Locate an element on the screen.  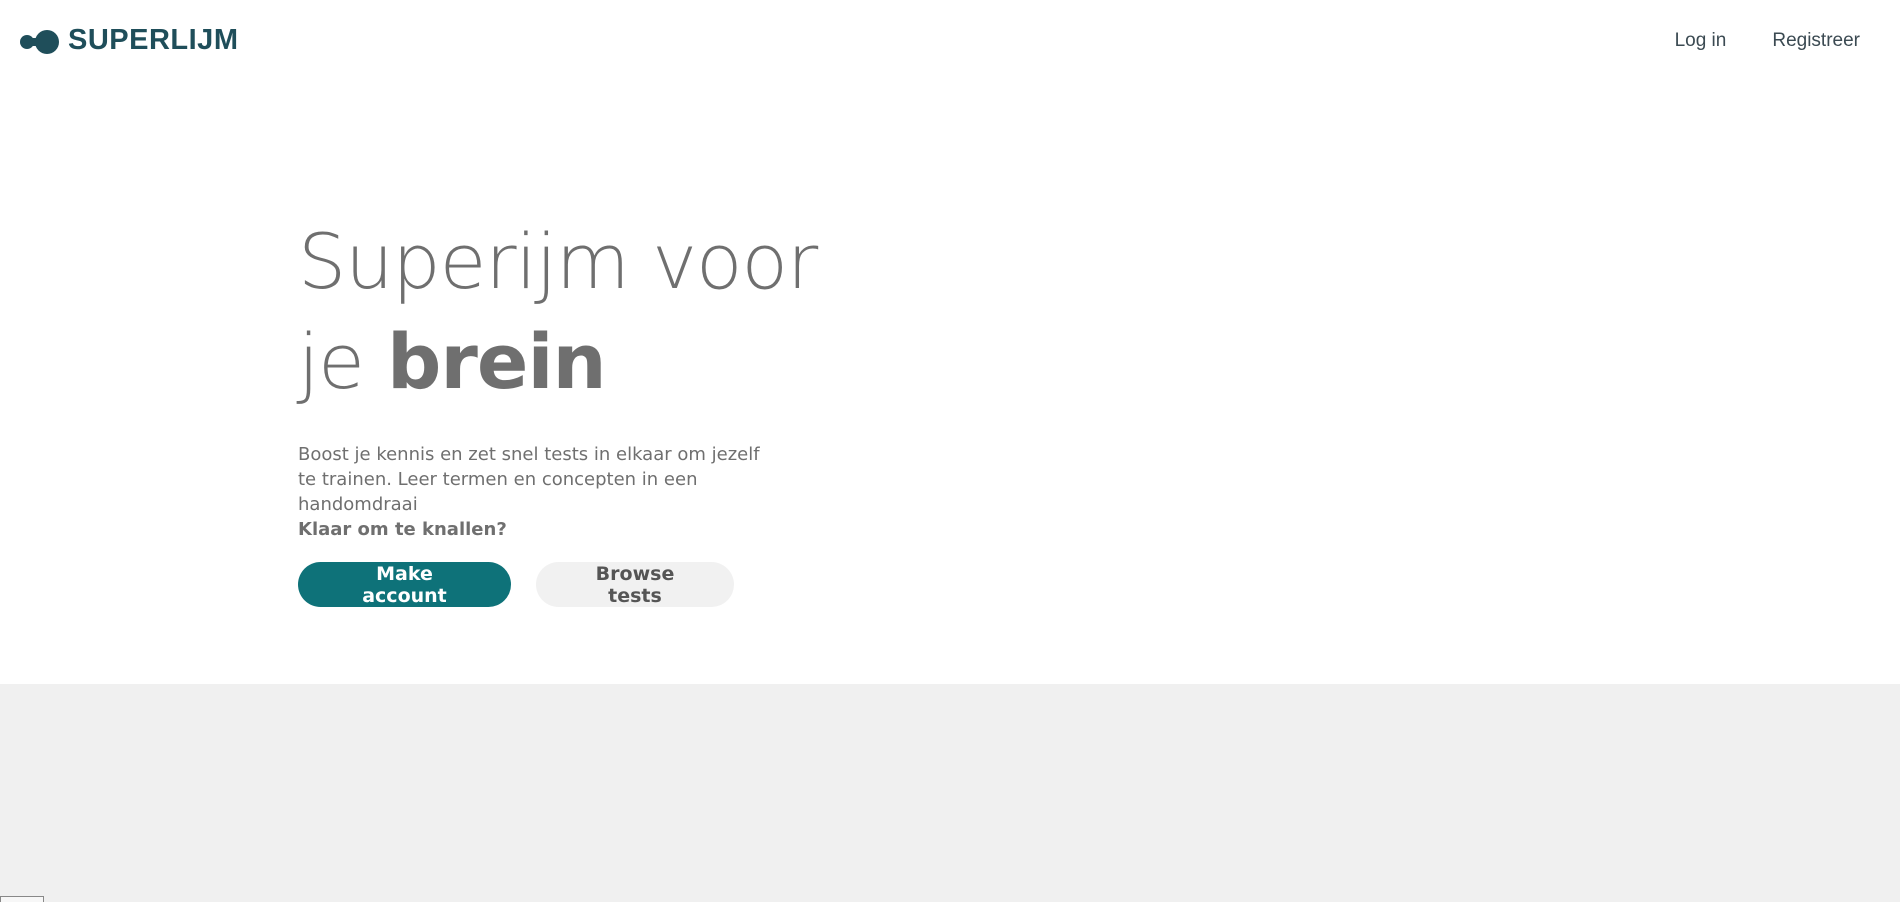
hero-title-line2-bold: brein is located at coordinates (497, 361).